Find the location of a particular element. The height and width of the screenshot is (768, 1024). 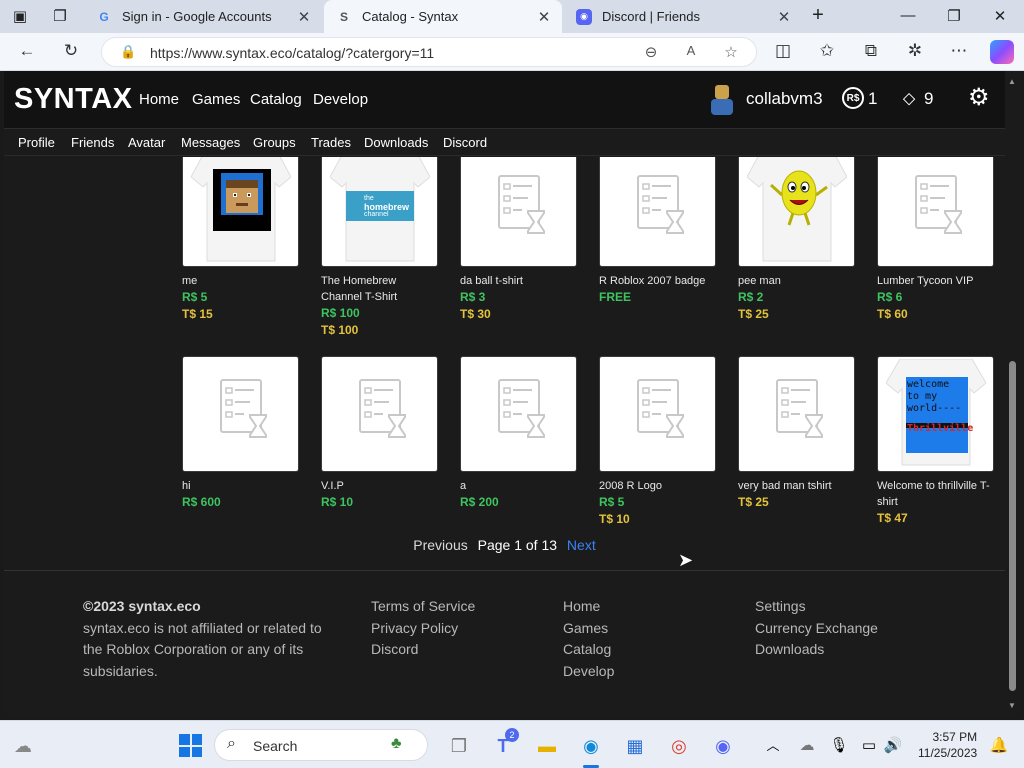

zoom-icon: ⊖ is located at coordinates (651, 52).